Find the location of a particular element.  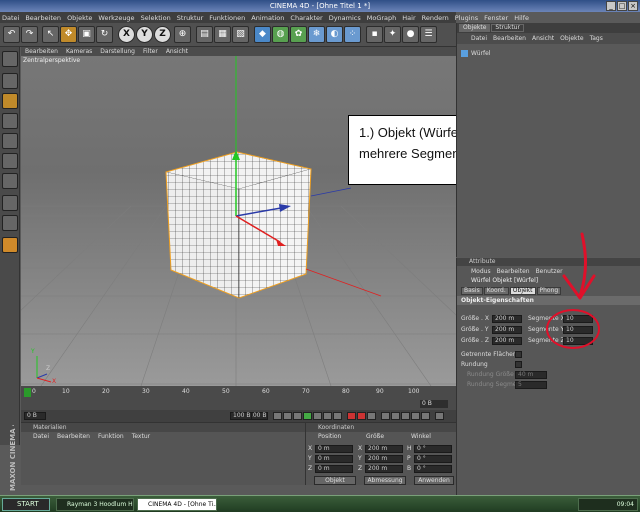

position-z-field: 0 m is located at coordinates (334, 469).